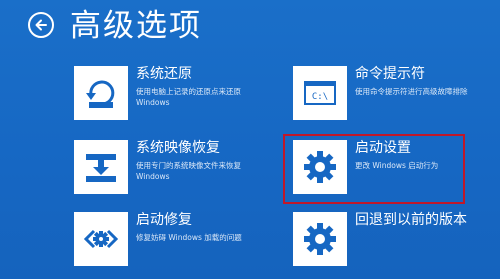  I want to click on option-name: 启动修复, so click(164, 220).